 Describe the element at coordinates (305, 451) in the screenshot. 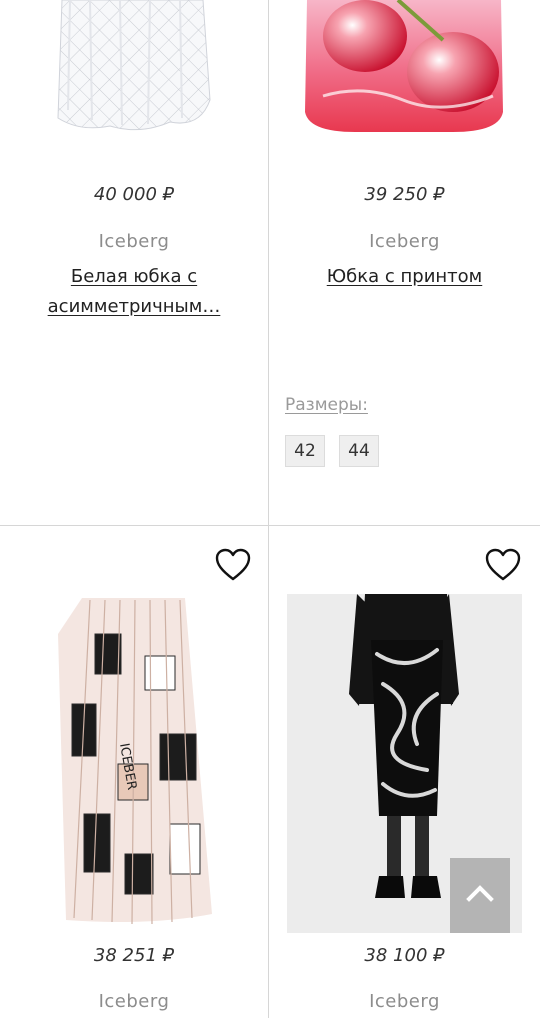

I see `size-option-42: 42` at that location.